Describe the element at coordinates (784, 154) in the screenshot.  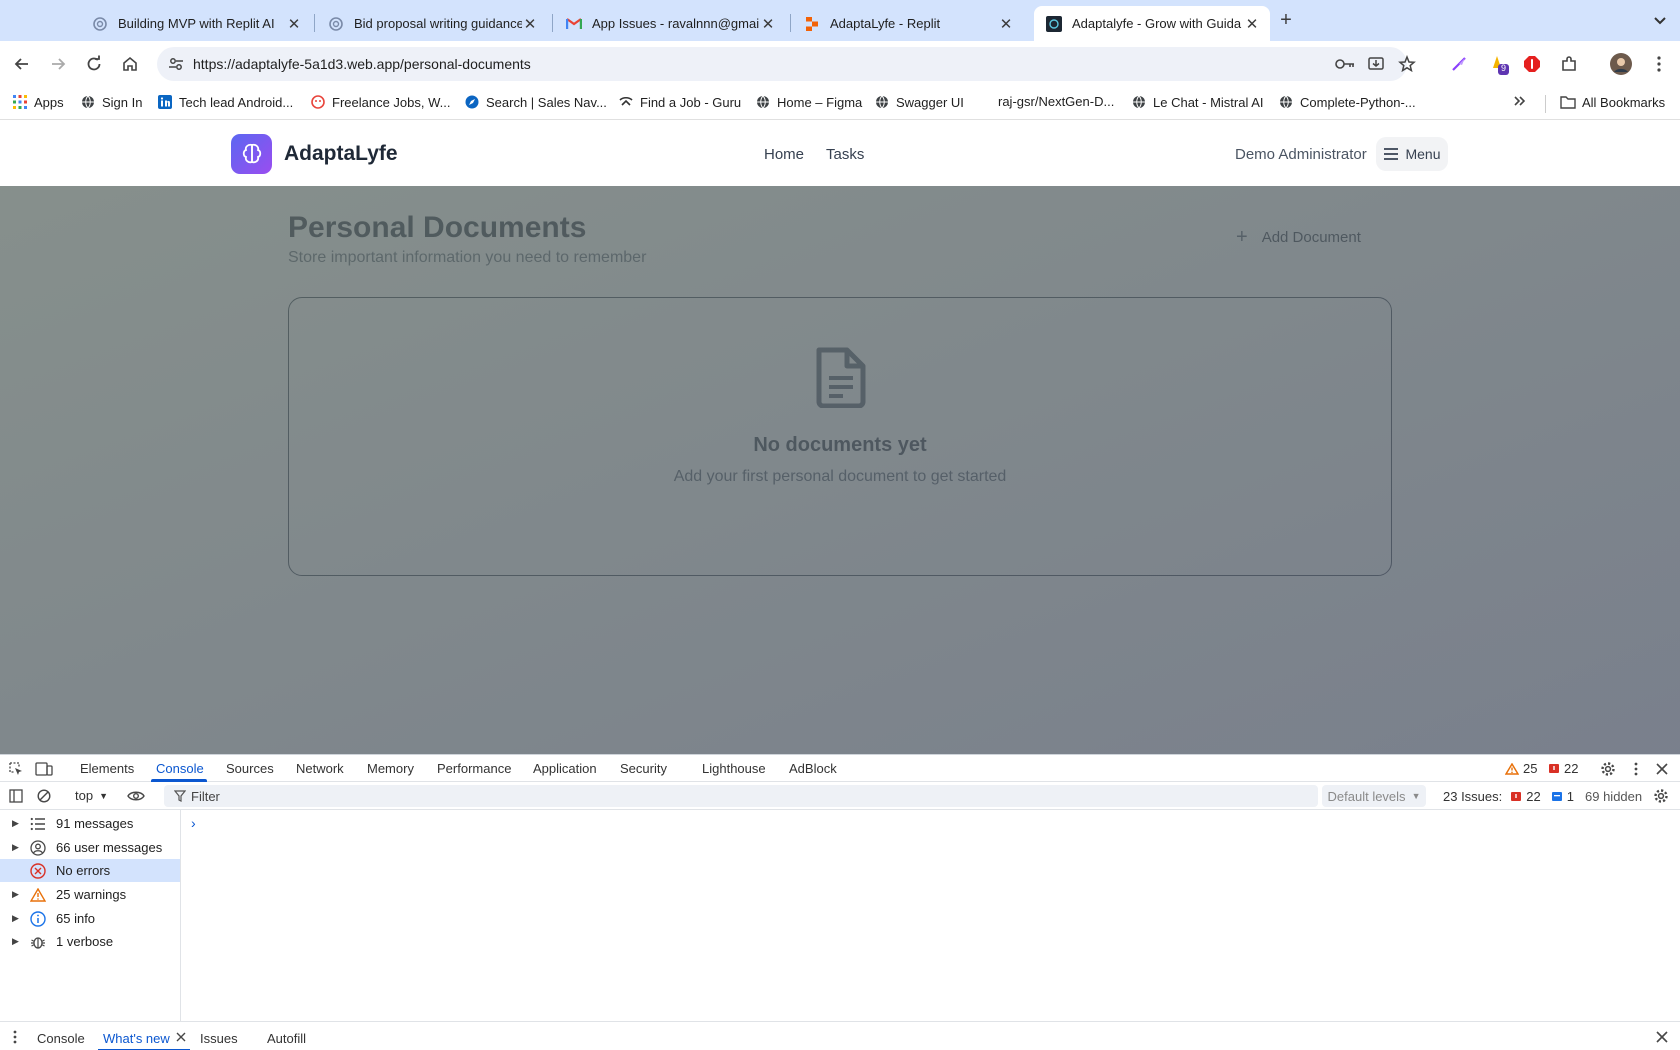
I see `nav-home-link: Home` at that location.